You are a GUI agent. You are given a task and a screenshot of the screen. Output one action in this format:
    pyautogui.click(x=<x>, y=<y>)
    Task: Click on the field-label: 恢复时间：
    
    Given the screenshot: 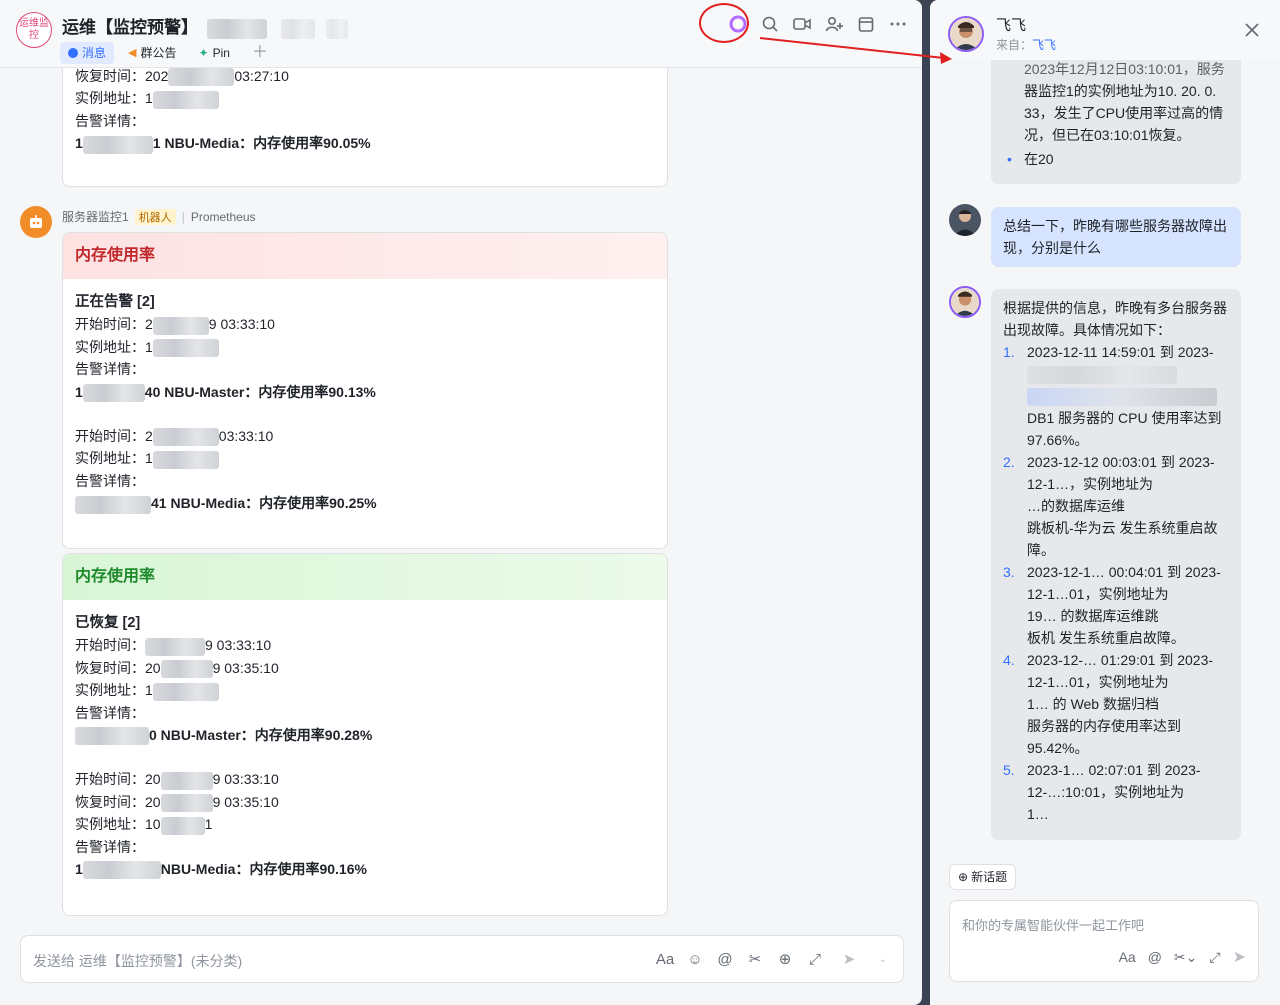 What is the action you would take?
    pyautogui.click(x=110, y=801)
    